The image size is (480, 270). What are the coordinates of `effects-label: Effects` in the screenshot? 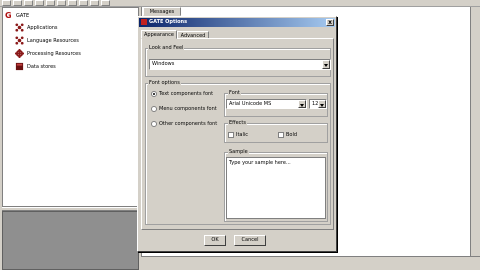 It's located at (237, 123).